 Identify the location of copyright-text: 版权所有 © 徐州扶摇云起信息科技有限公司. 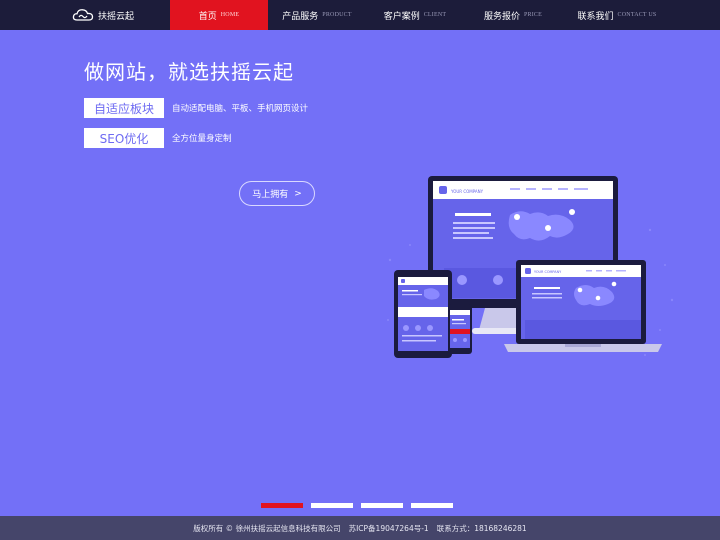
(267, 528).